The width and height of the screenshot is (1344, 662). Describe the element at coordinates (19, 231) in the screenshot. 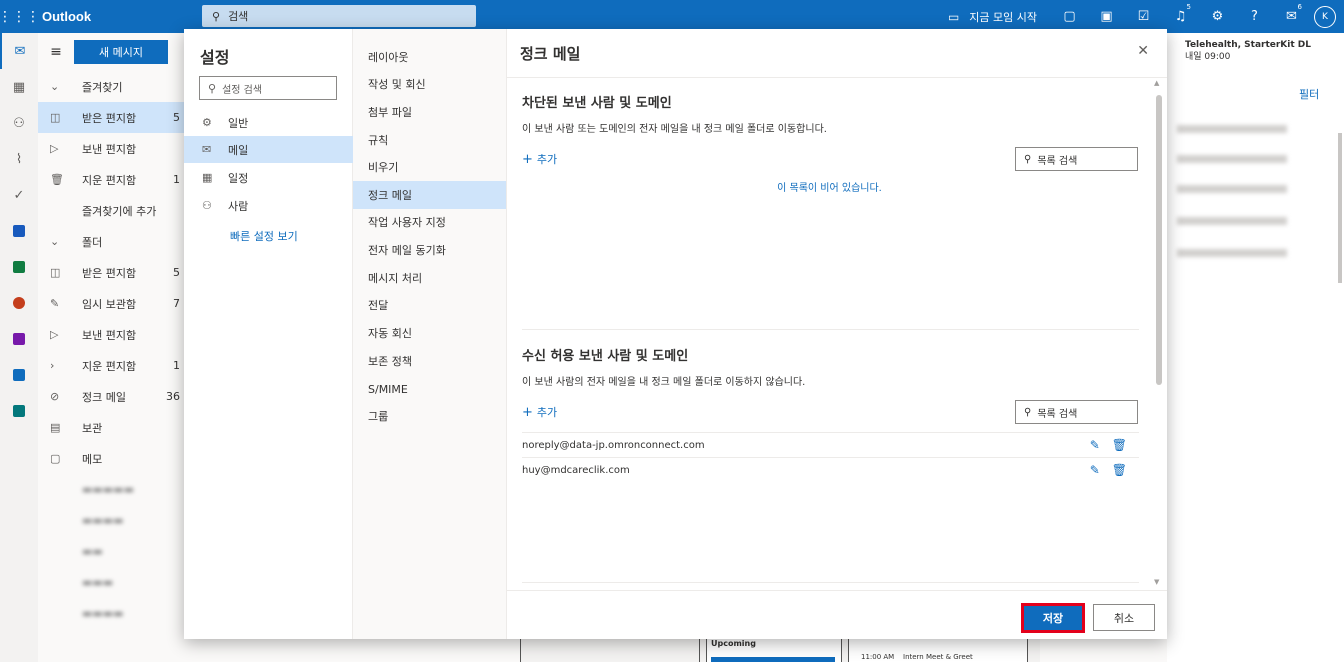

I see `word-icon` at that location.